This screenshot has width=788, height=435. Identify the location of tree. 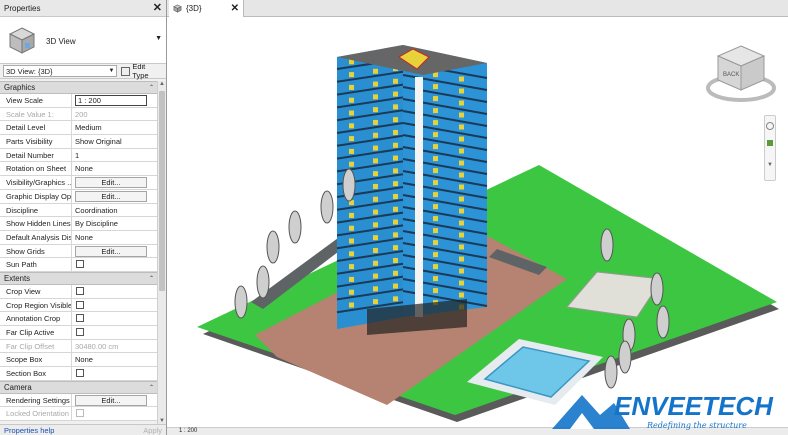
(611, 372).